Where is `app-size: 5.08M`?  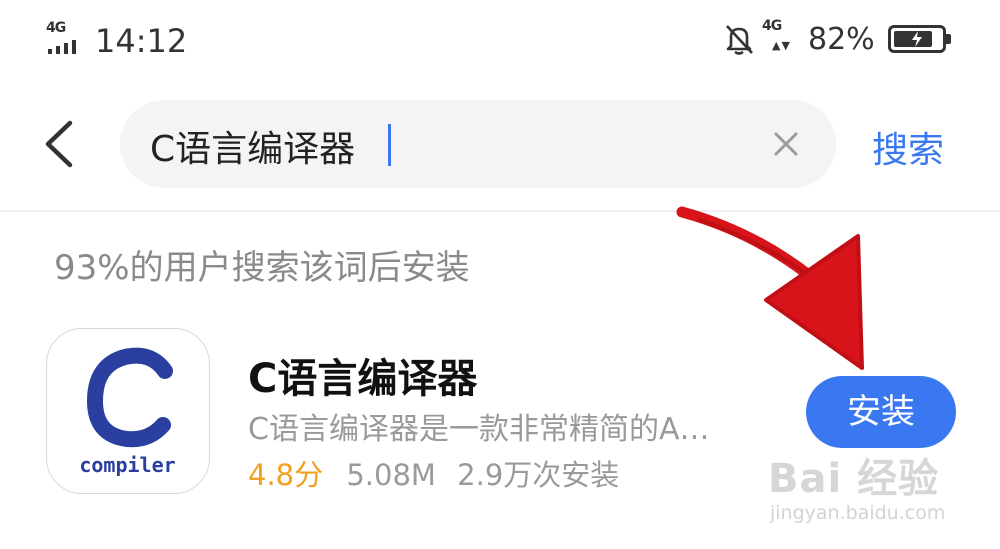
app-size: 5.08M is located at coordinates (391, 475).